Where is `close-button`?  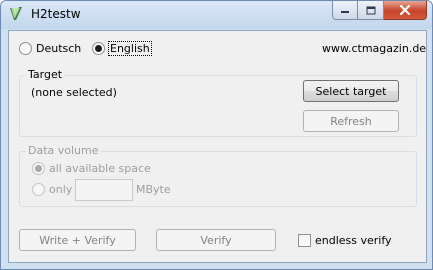 close-button is located at coordinates (405, 10).